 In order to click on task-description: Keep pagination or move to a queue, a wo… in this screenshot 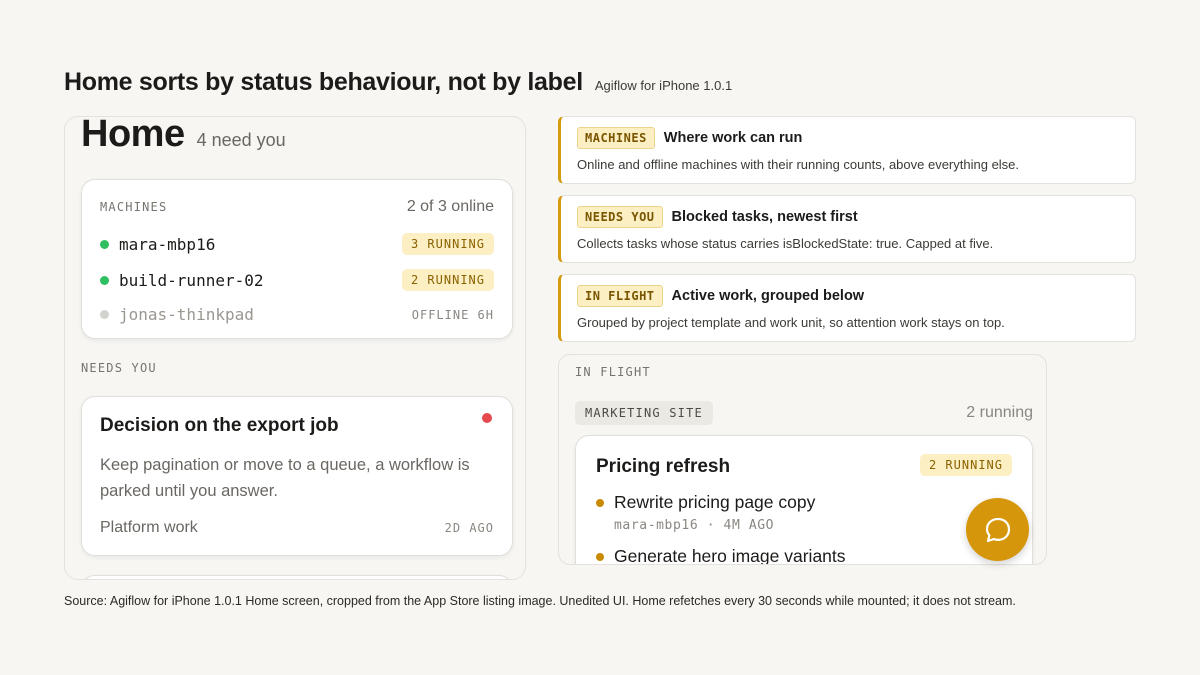, I will do `click(285, 478)`.